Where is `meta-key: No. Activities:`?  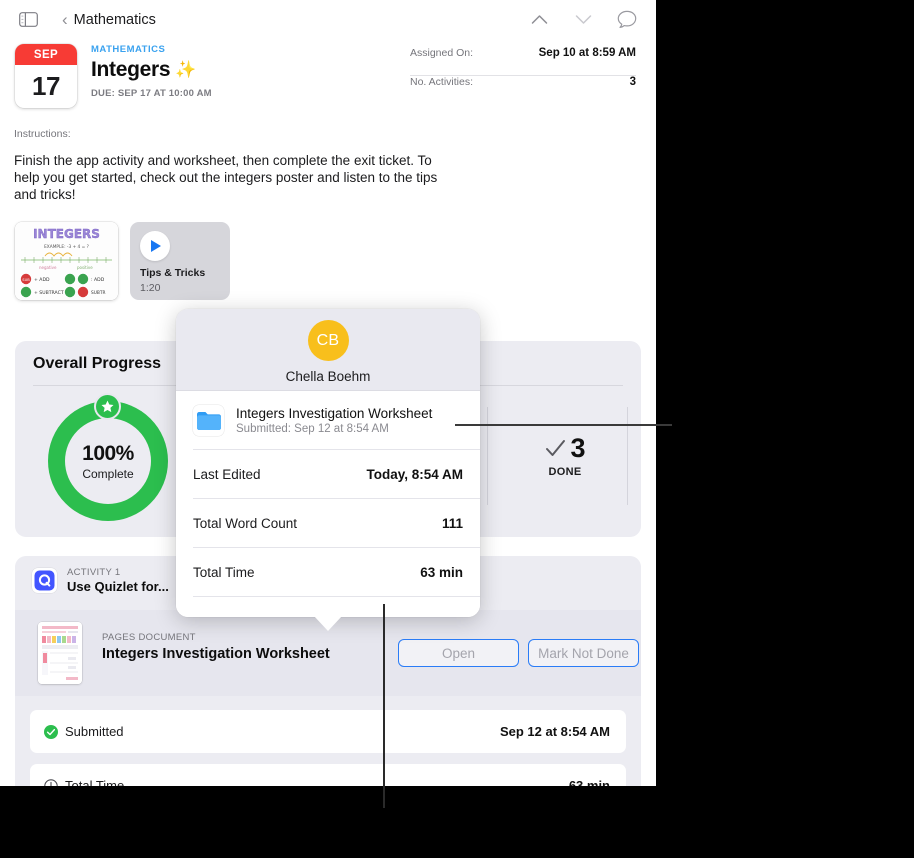
meta-key: No. Activities: is located at coordinates (442, 82).